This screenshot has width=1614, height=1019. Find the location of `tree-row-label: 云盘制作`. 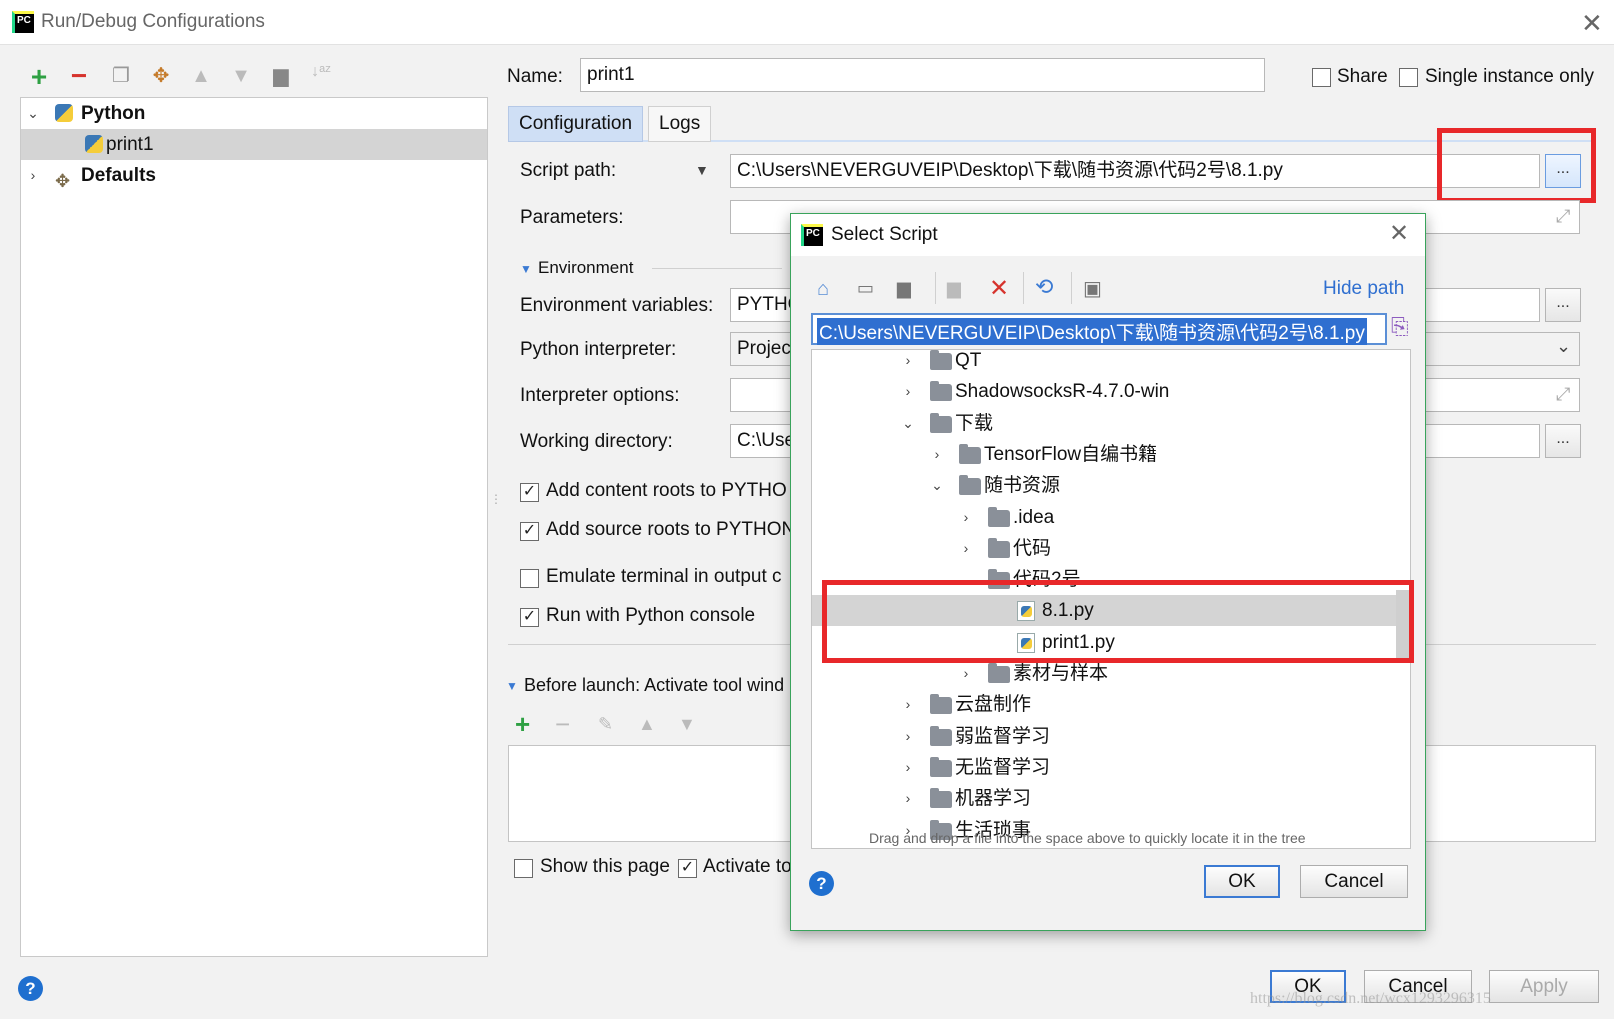

tree-row-label: 云盘制作 is located at coordinates (993, 705).